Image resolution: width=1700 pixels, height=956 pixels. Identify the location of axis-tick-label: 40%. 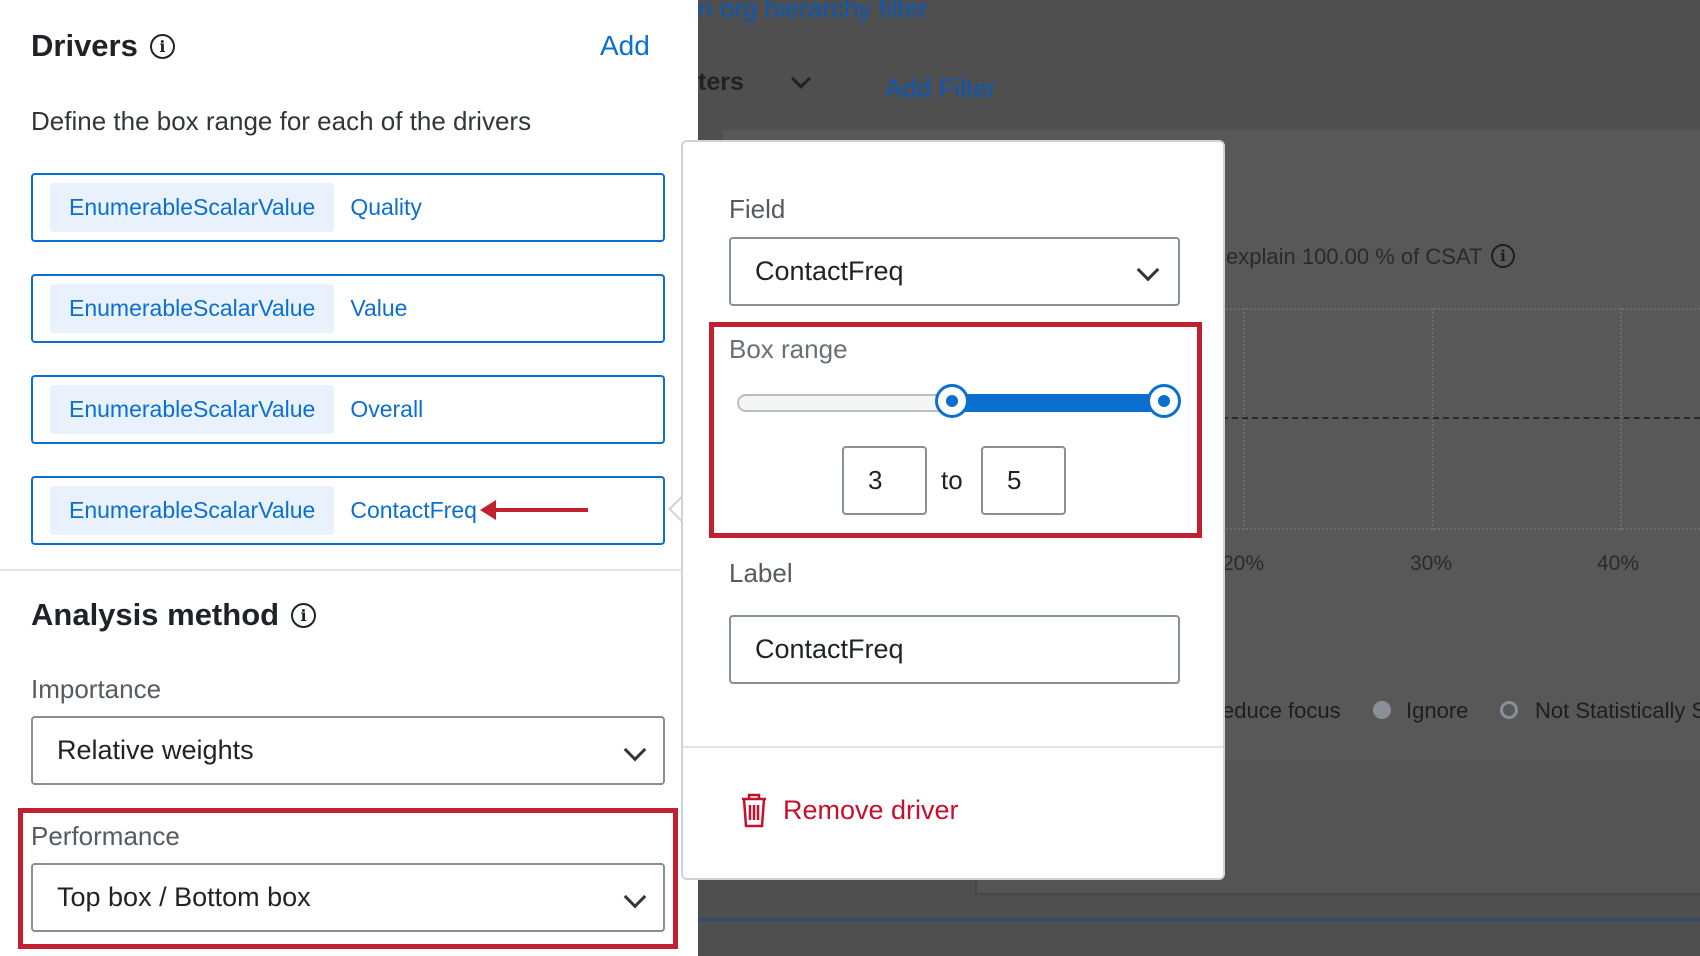
(1618, 563).